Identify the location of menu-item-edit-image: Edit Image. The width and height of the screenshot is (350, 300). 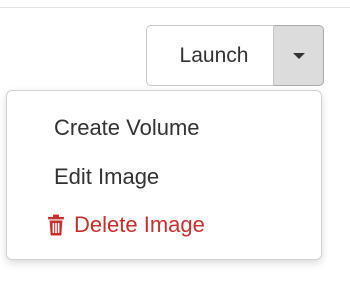
(164, 177).